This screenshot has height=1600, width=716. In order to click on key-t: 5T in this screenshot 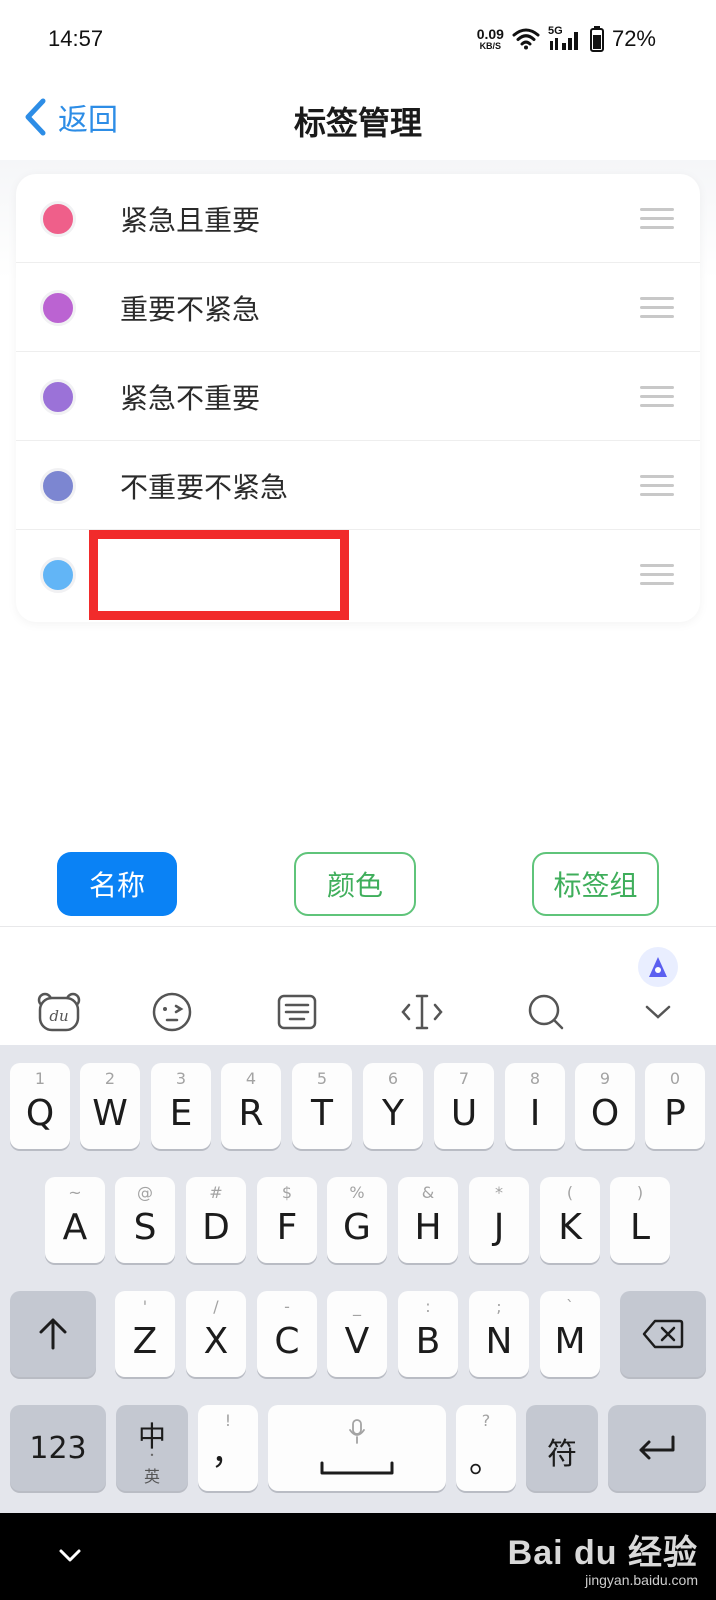, I will do `click(322, 1106)`.